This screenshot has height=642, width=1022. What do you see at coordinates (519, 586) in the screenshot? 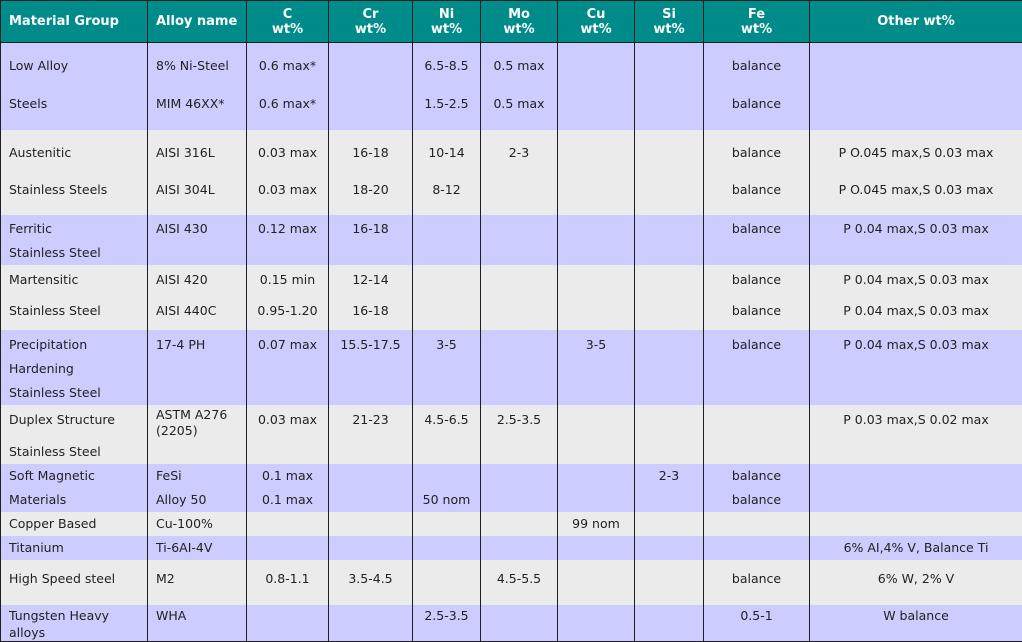
I see `cell-mo-line: 4.5-5.5` at bounding box center [519, 586].